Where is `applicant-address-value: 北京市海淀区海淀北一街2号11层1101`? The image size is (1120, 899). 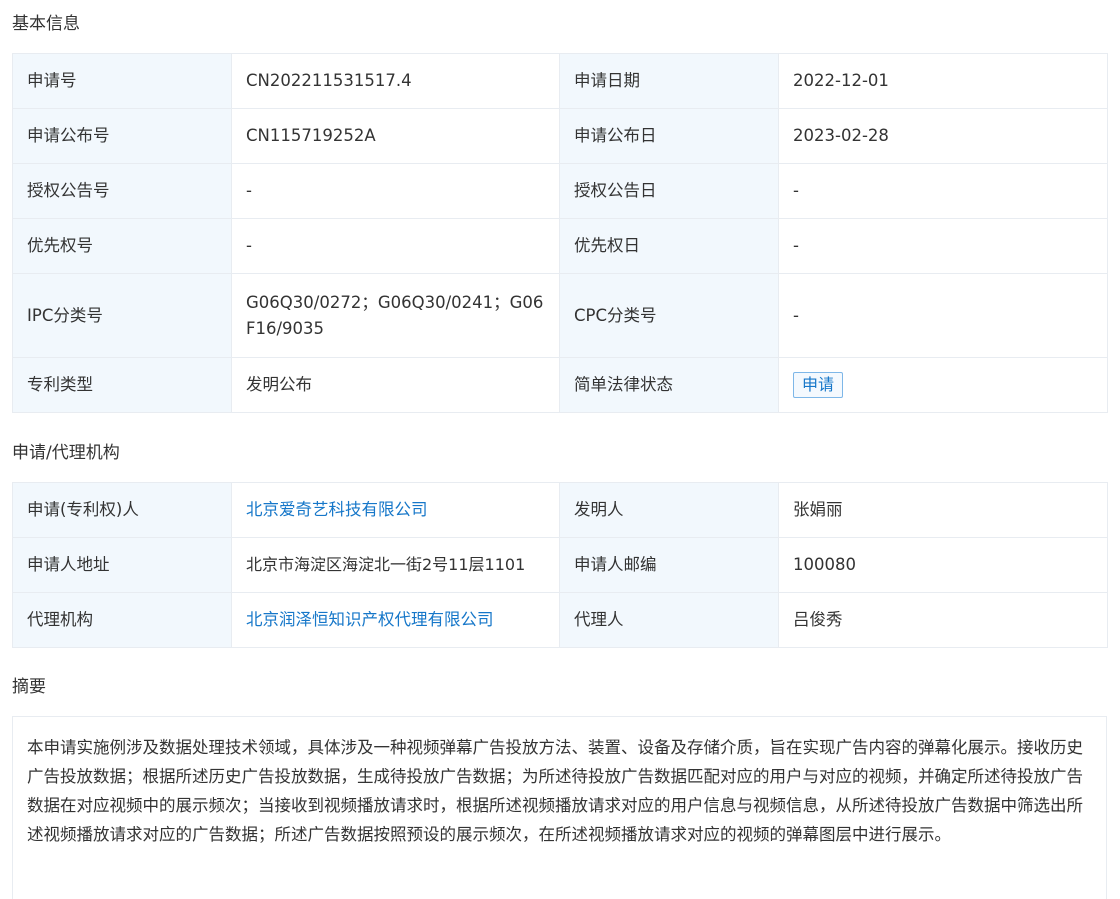
applicant-address-value: 北京市海淀区海淀北一街2号11层1101 is located at coordinates (395, 565).